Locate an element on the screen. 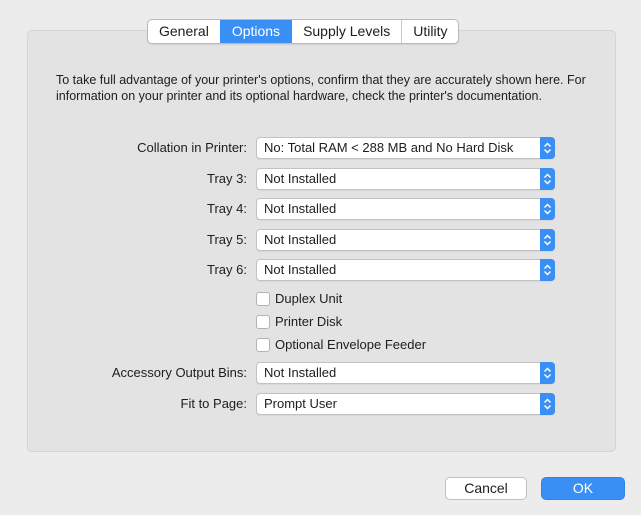  output-bins-value: Not Installed is located at coordinates (300, 372).